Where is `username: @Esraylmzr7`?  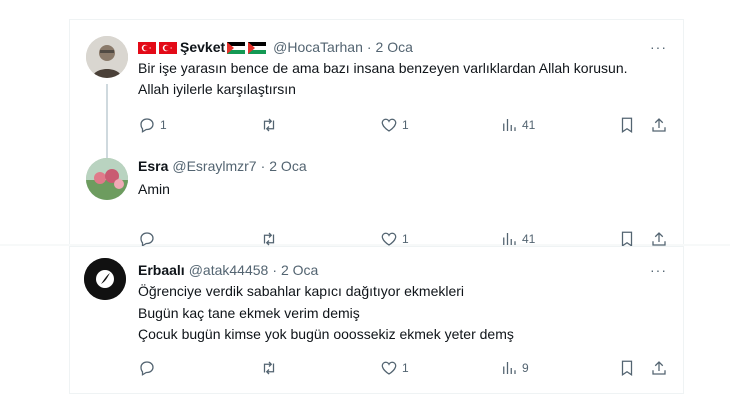
username: @Esraylmzr7 is located at coordinates (214, 166).